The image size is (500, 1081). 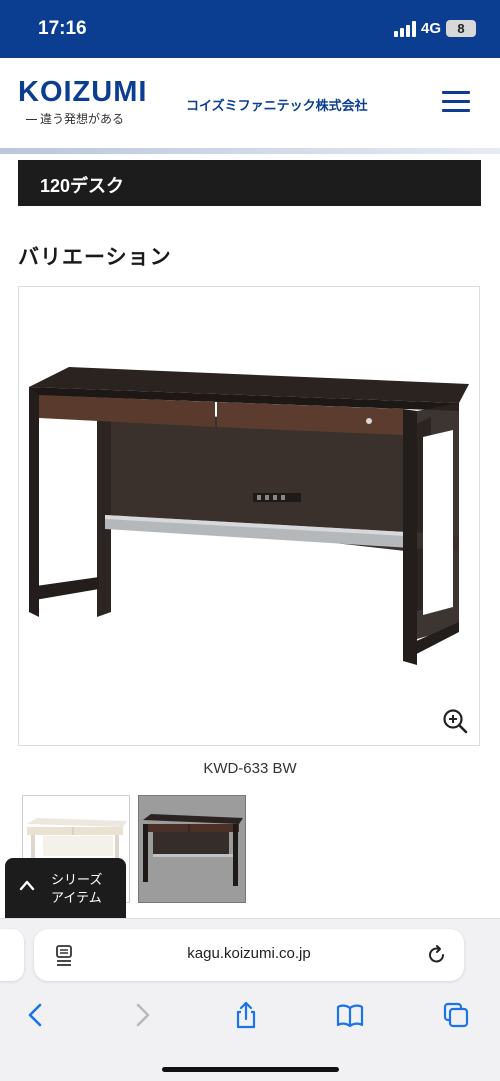 What do you see at coordinates (76, 897) in the screenshot?
I see `series-button-label-line2: アイテム` at bounding box center [76, 897].